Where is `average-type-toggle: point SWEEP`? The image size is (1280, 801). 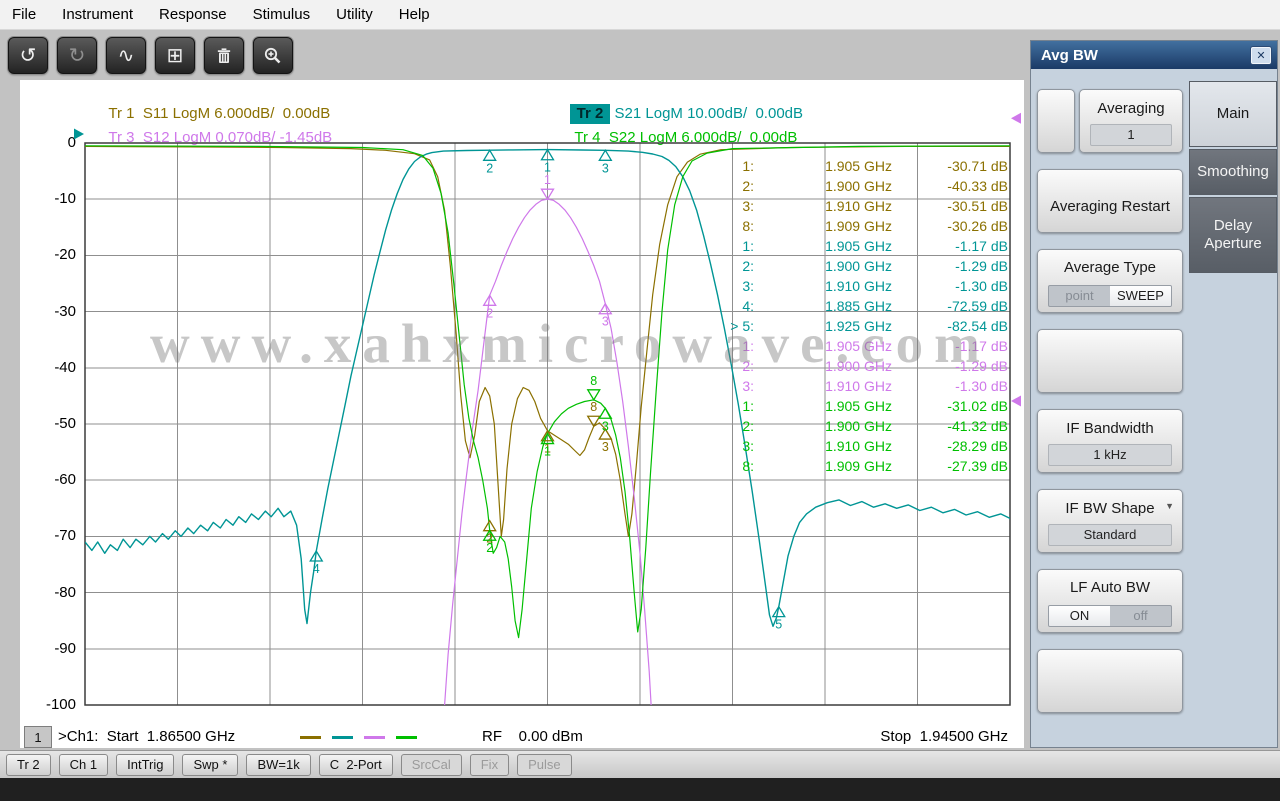 average-type-toggle: point SWEEP is located at coordinates (1110, 295).